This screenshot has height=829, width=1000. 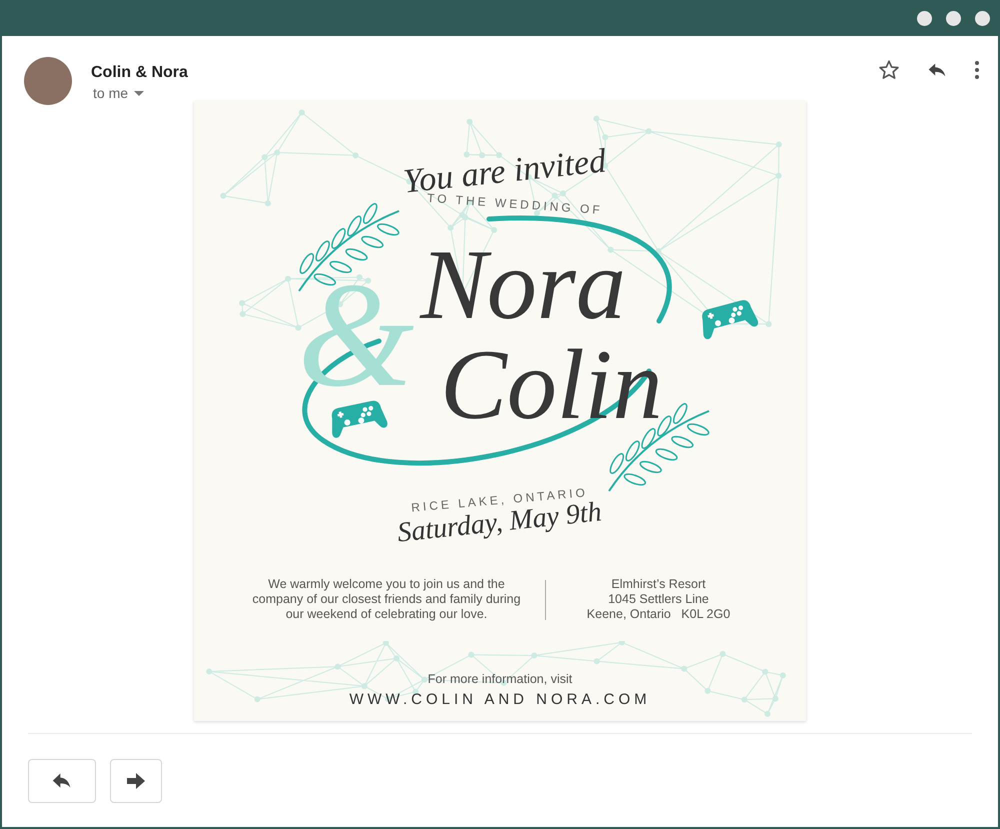 What do you see at coordinates (139, 73) in the screenshot?
I see `sender-name: Colin & Nora` at bounding box center [139, 73].